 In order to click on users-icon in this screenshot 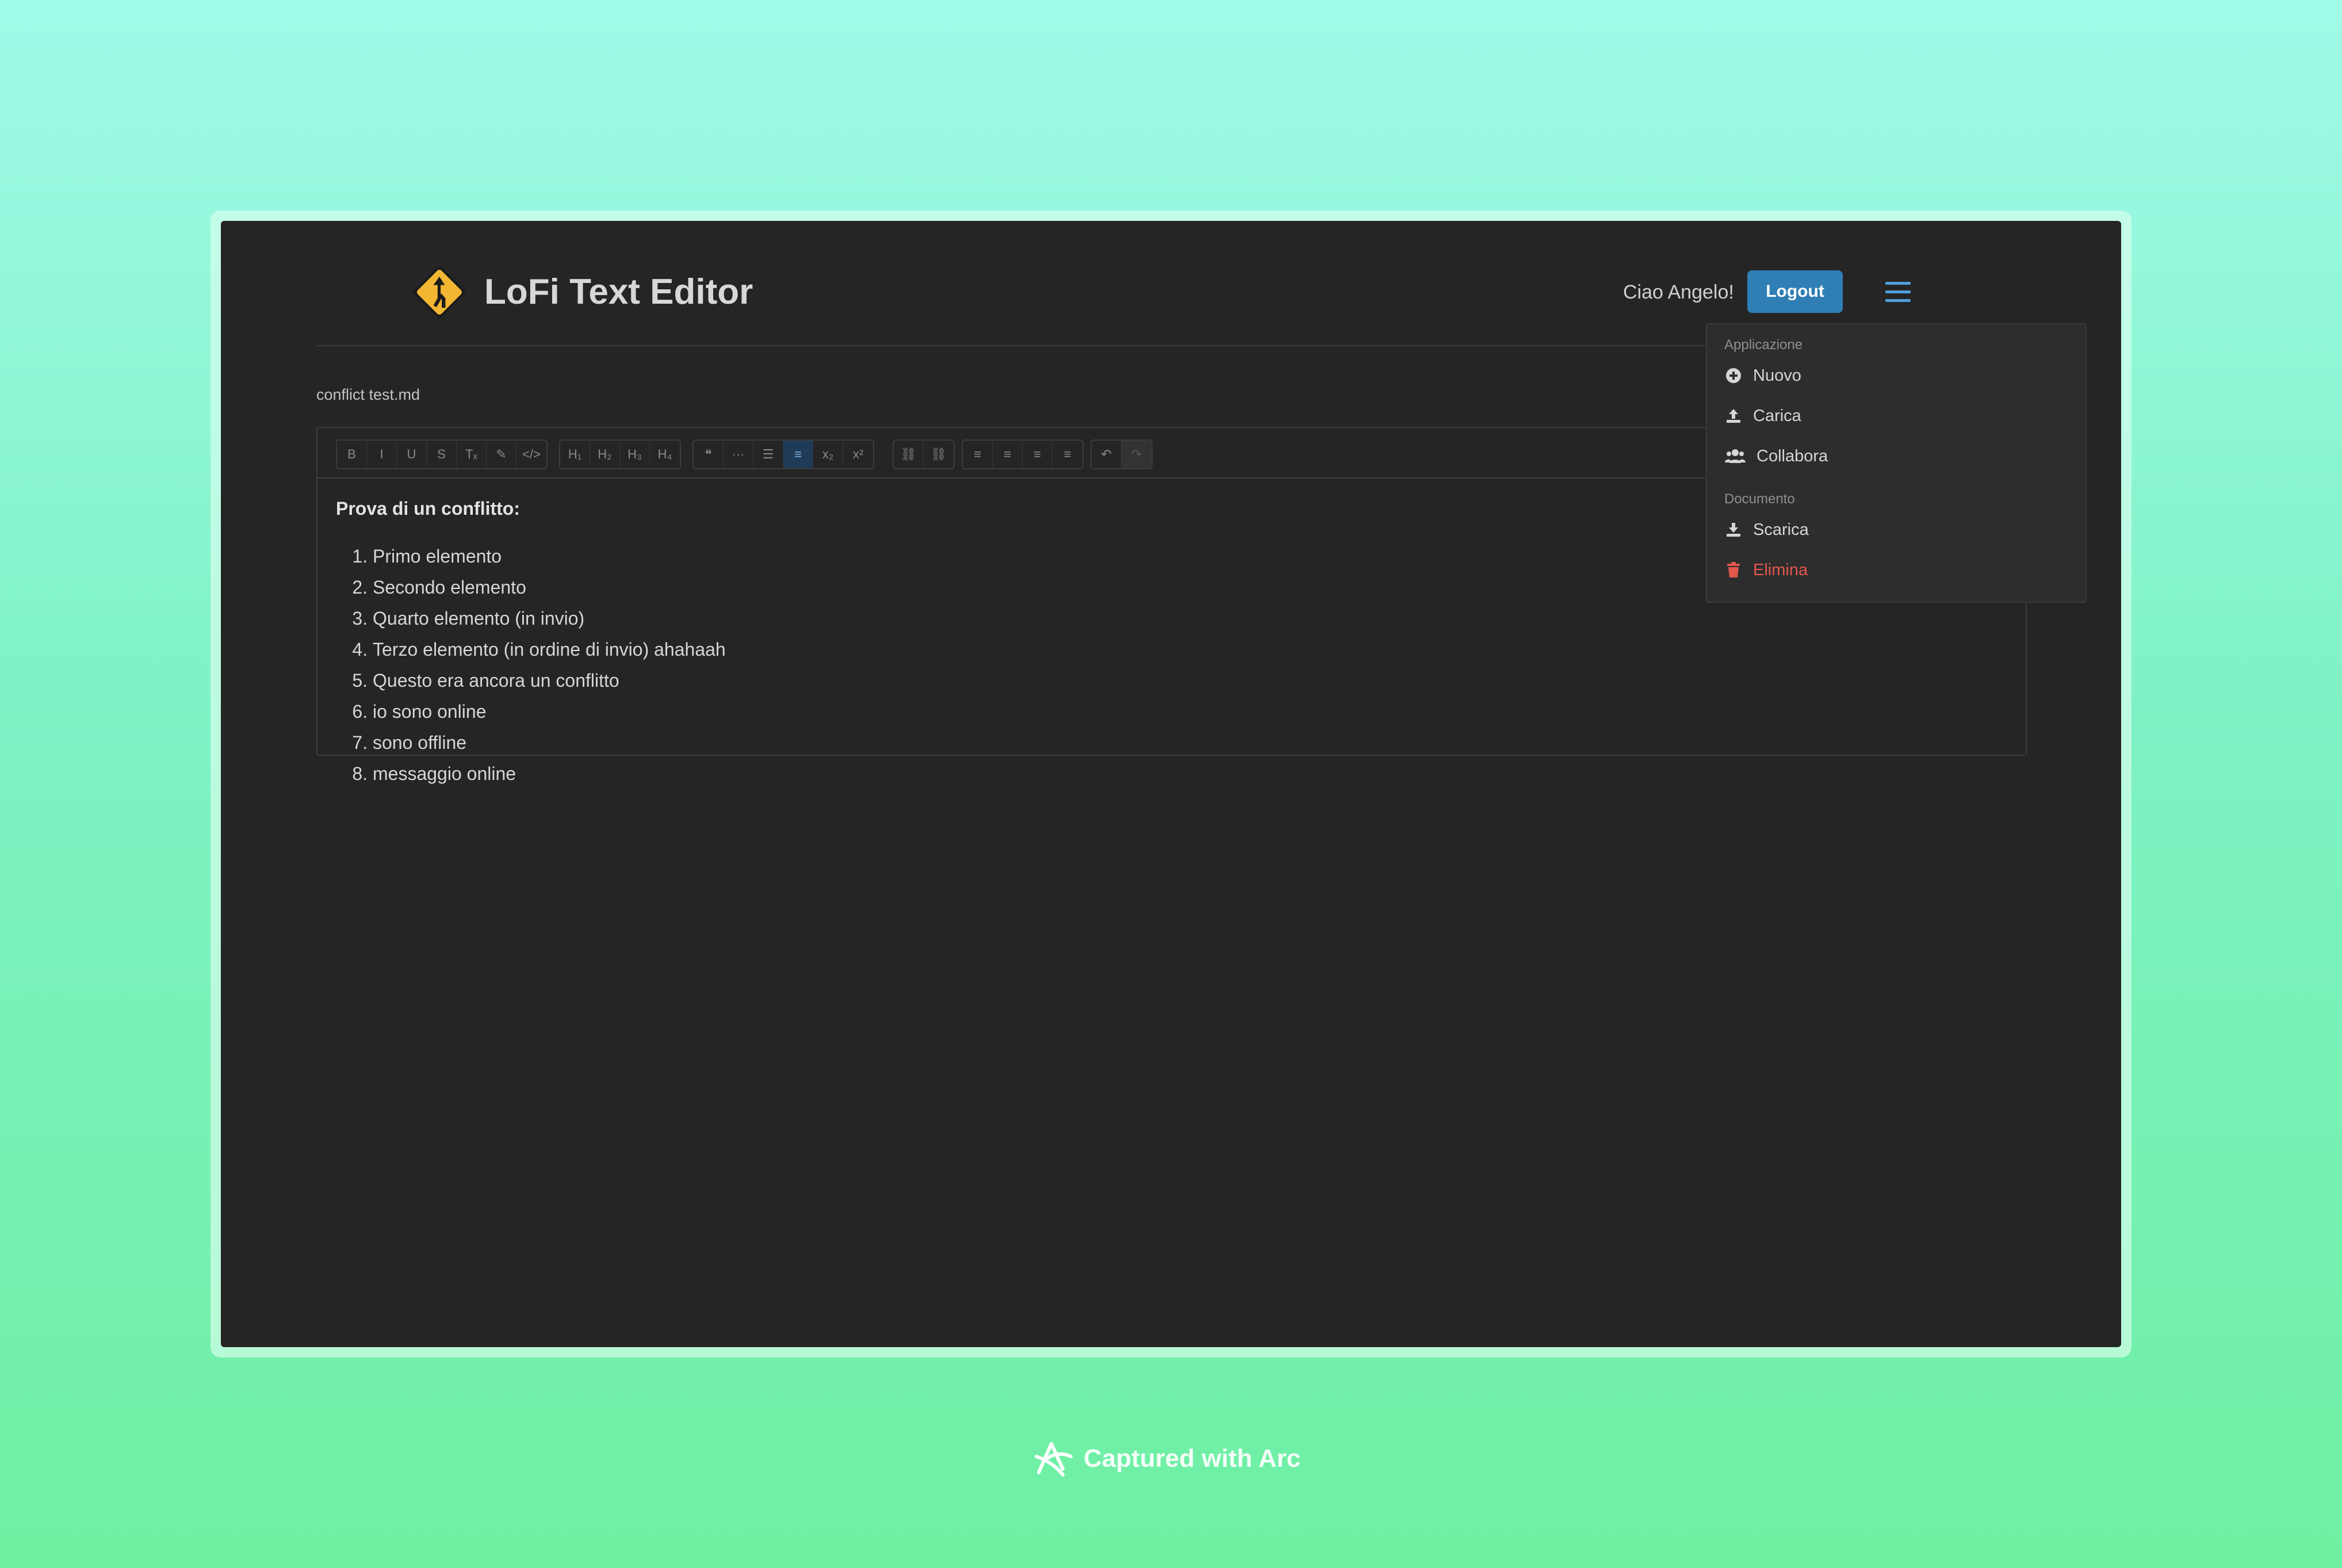, I will do `click(1735, 456)`.